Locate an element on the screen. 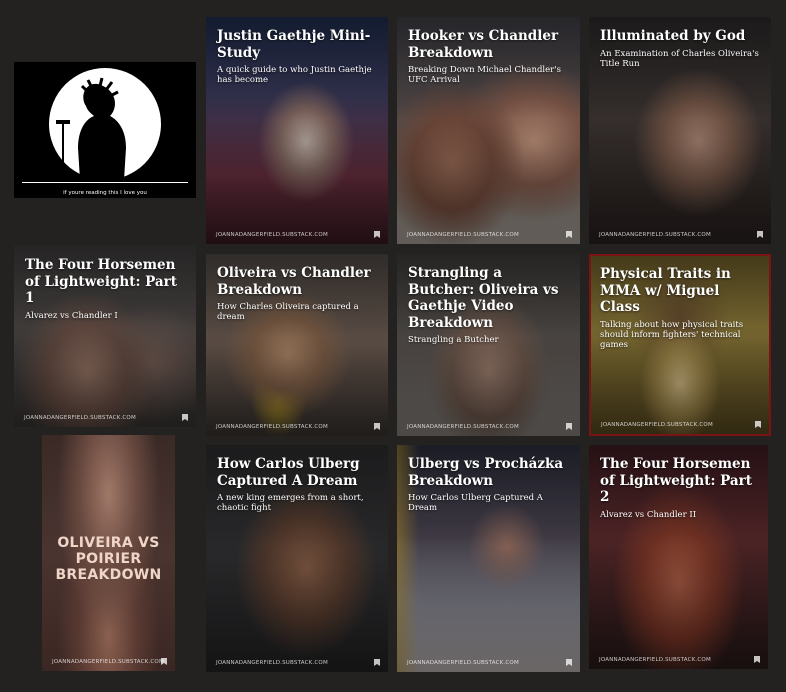 The width and height of the screenshot is (786, 692). post-overlay-title: OLIVEIRA VS POIRIER BREAKDOWN is located at coordinates (108, 559).